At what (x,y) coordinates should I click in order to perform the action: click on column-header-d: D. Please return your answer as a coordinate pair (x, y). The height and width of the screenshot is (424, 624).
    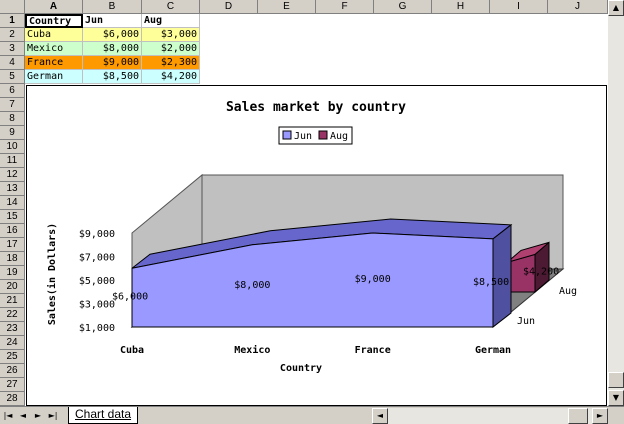
    Looking at the image, I should click on (229, 7).